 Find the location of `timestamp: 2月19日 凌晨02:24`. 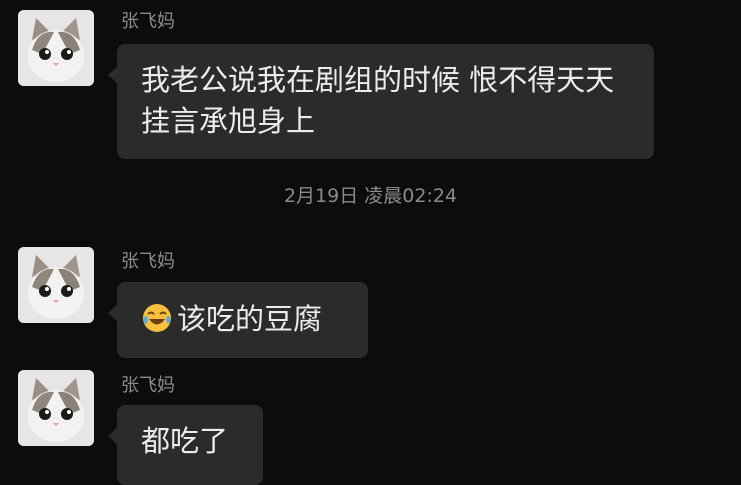

timestamp: 2月19日 凌晨02:24 is located at coordinates (370, 196).